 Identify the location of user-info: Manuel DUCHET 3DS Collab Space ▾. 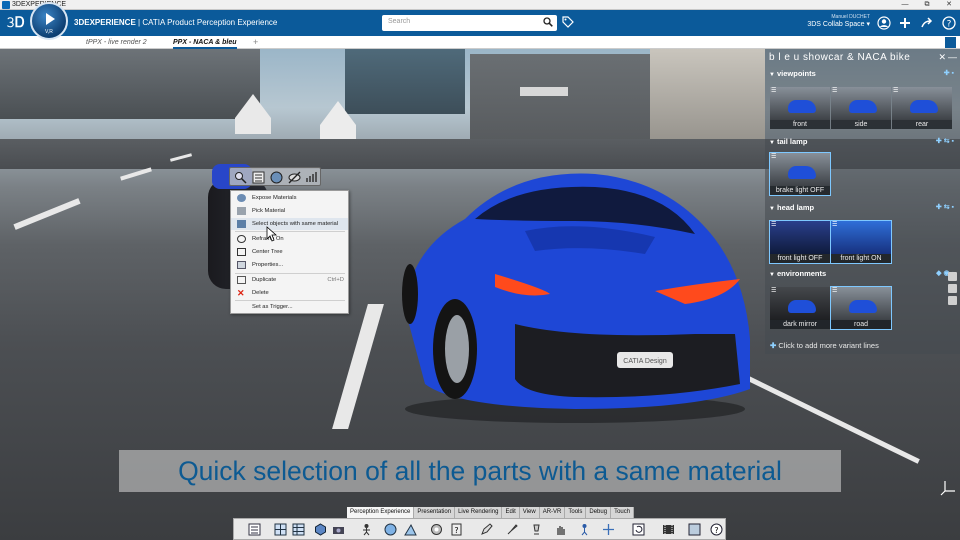
(835, 21).